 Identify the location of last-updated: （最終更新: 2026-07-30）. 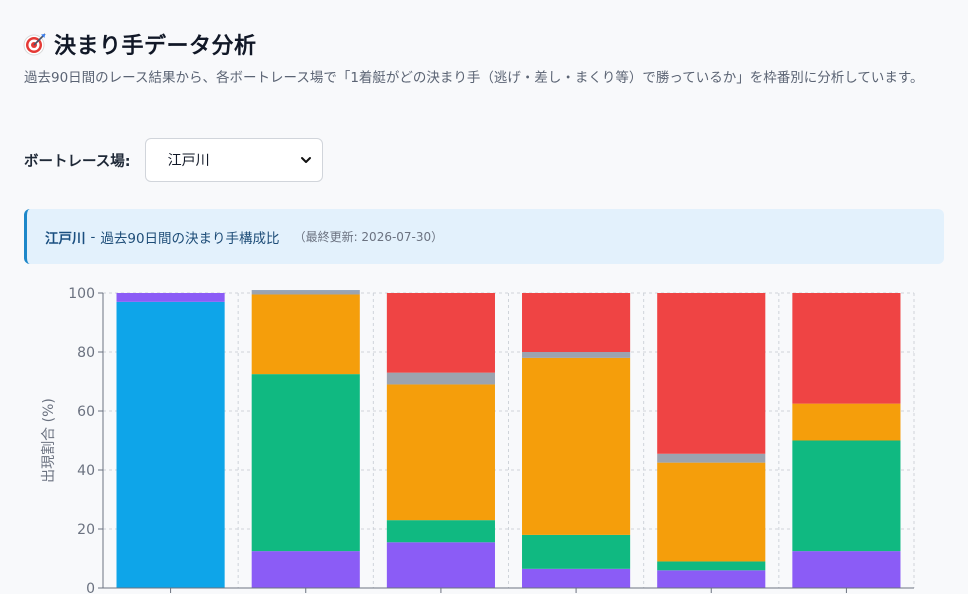
(368, 237).